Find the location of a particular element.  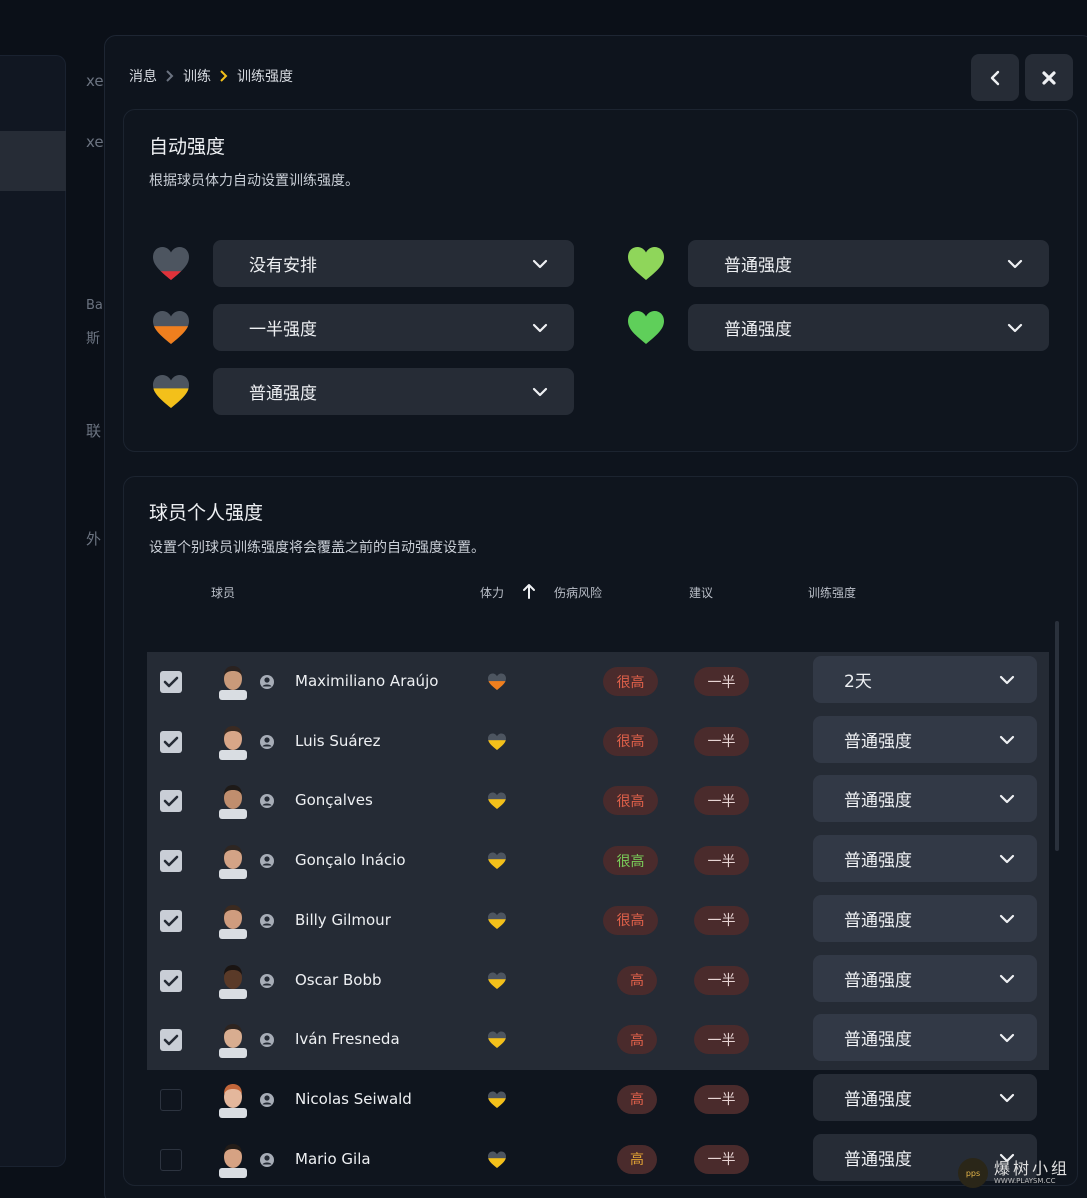

chevron-right-icon is located at coordinates (170, 76).